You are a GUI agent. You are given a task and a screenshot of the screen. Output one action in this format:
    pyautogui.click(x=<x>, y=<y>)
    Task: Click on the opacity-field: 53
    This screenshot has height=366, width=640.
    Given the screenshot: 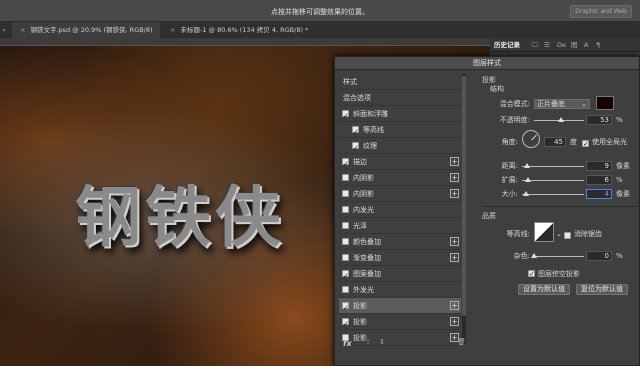 What is the action you would take?
    pyautogui.click(x=599, y=120)
    